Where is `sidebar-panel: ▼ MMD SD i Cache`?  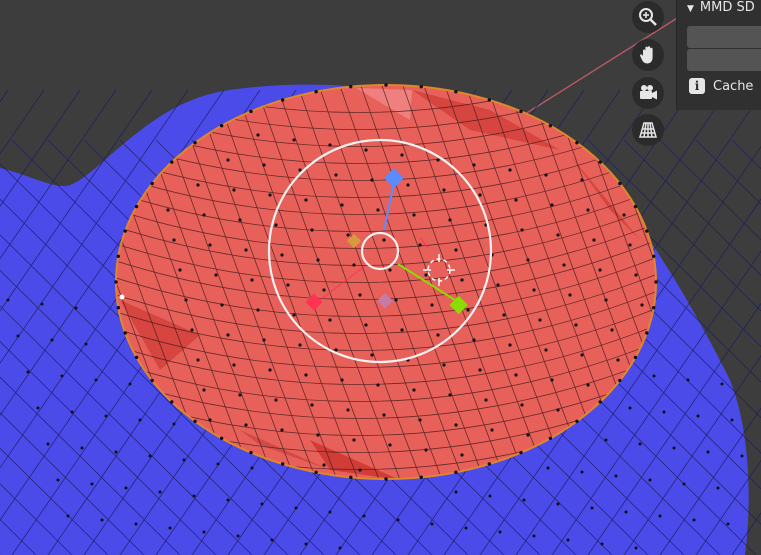
sidebar-panel: ▼ MMD SD i Cache is located at coordinates (718, 55).